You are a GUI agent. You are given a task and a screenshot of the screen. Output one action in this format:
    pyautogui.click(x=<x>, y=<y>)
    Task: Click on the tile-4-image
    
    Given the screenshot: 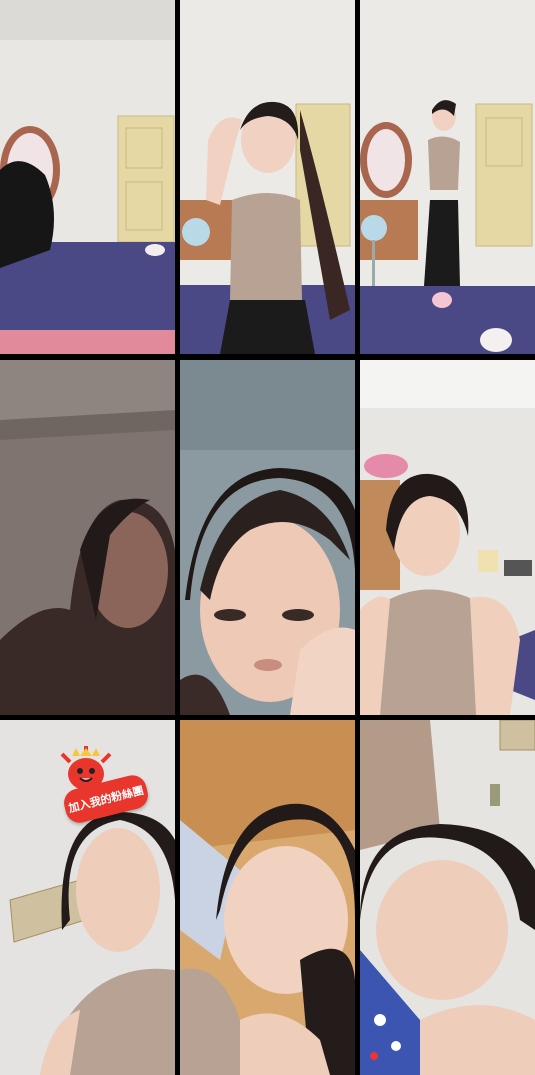 What is the action you would take?
    pyautogui.click(x=87, y=537)
    